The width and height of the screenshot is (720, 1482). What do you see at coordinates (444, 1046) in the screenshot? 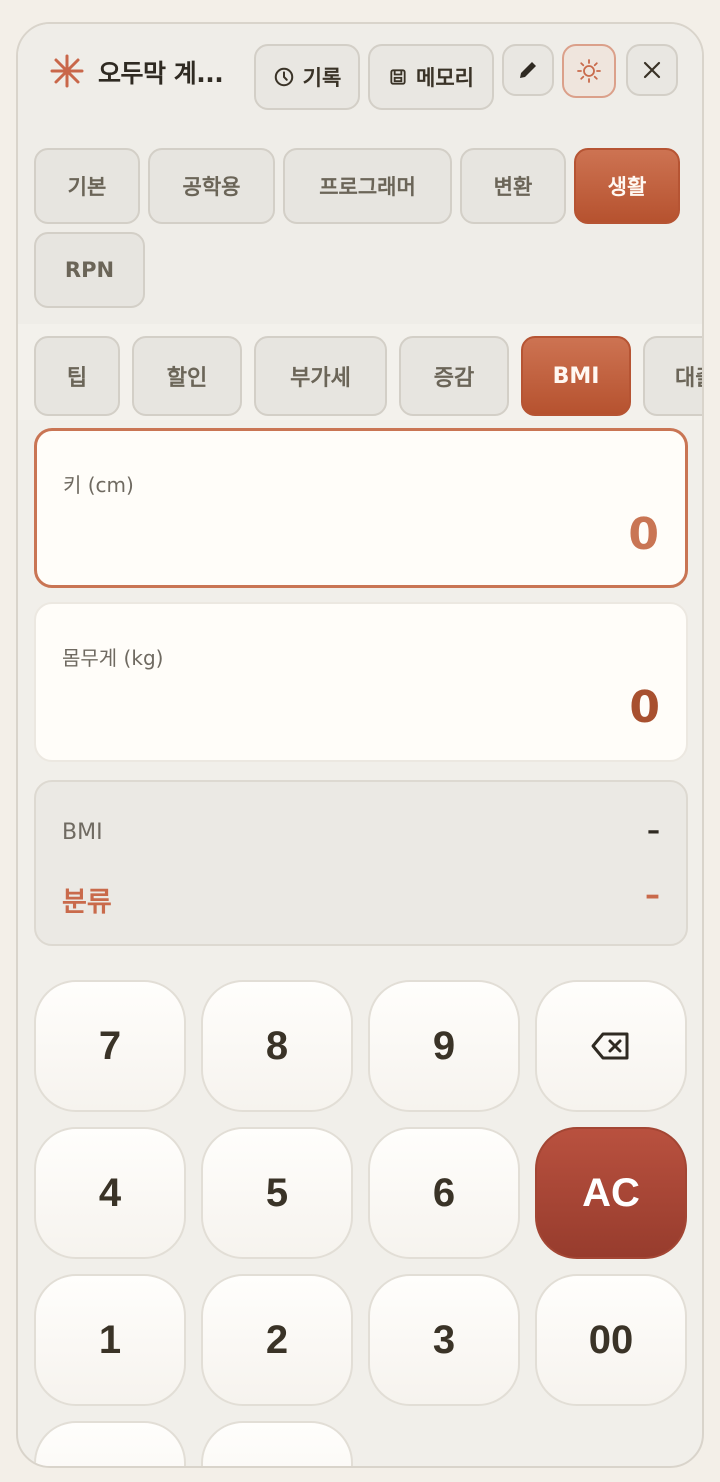
I see `key-9: 9` at bounding box center [444, 1046].